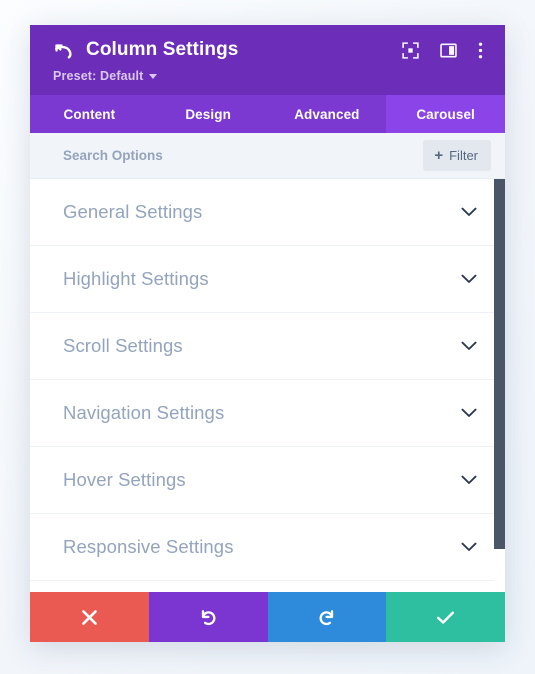 The height and width of the screenshot is (674, 535). I want to click on setting-row-hover-settings: Hover Settings, so click(267, 480).